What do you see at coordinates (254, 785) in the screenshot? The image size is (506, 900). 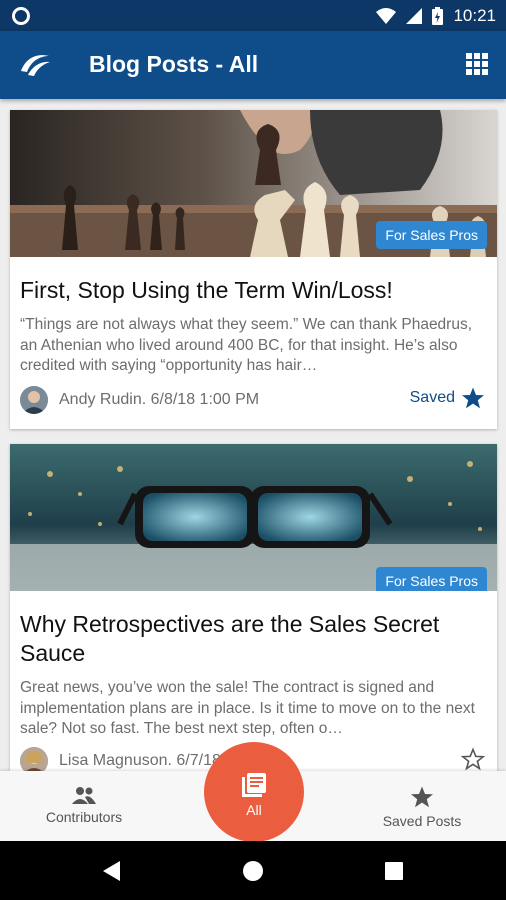 I see `articles-icon` at bounding box center [254, 785].